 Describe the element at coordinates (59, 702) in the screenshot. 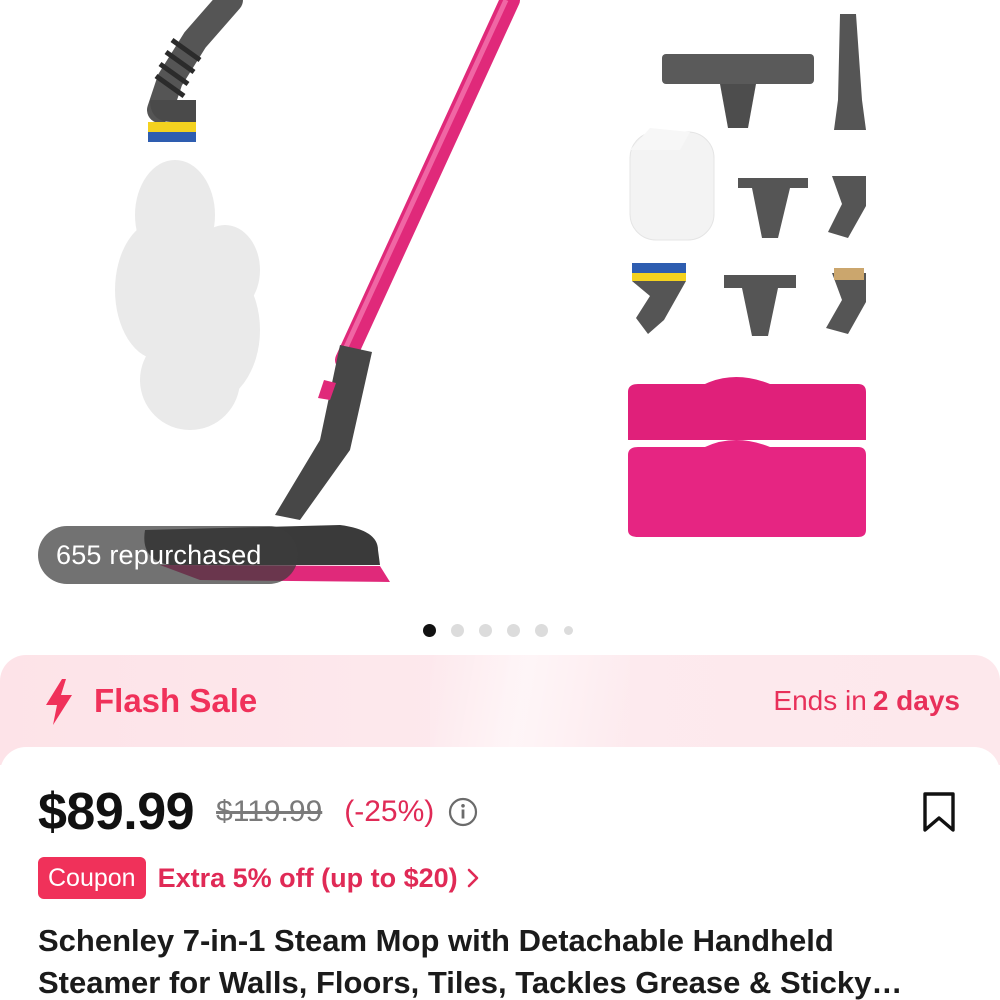

I see `lightning-icon` at that location.